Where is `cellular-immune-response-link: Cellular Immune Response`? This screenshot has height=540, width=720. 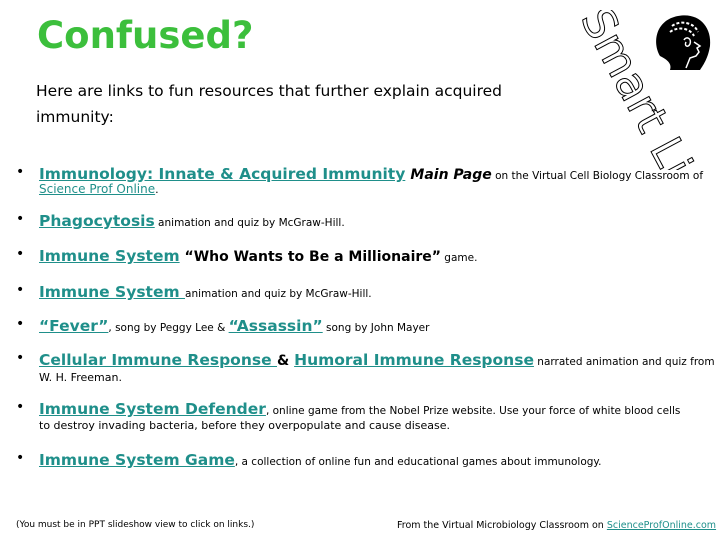 cellular-immune-response-link: Cellular Immune Response is located at coordinates (158, 360).